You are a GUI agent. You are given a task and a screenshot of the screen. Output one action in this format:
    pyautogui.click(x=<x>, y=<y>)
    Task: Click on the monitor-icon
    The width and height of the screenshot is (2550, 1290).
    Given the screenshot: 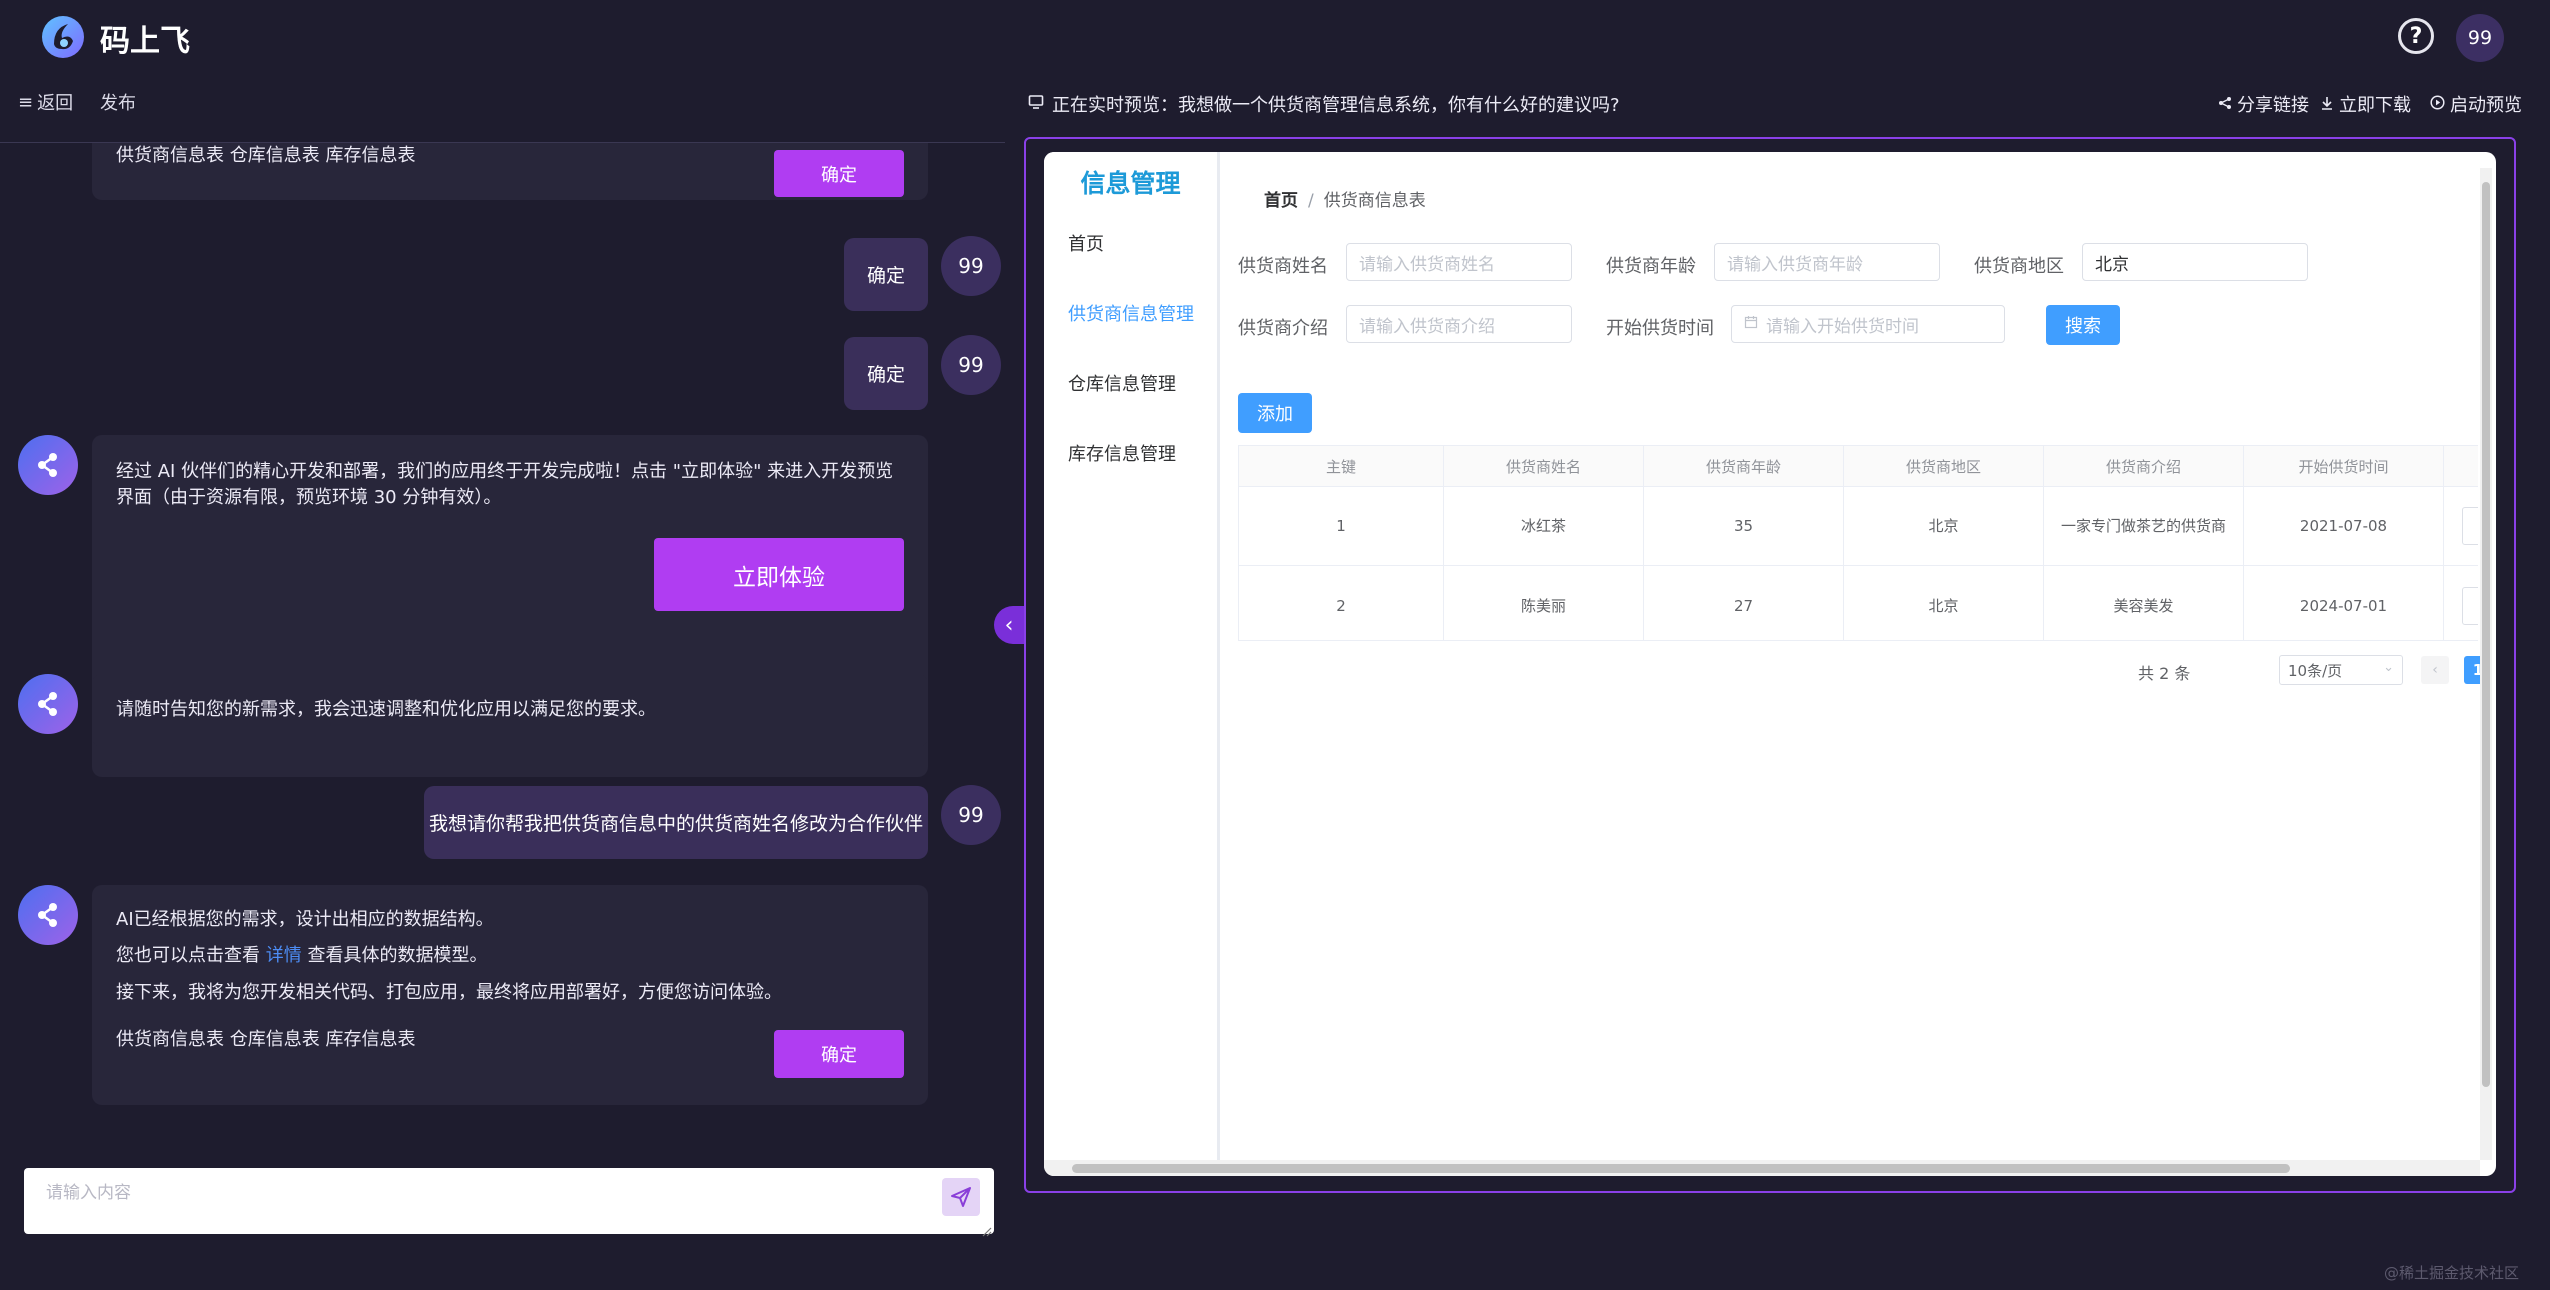 What is the action you would take?
    pyautogui.click(x=1036, y=104)
    